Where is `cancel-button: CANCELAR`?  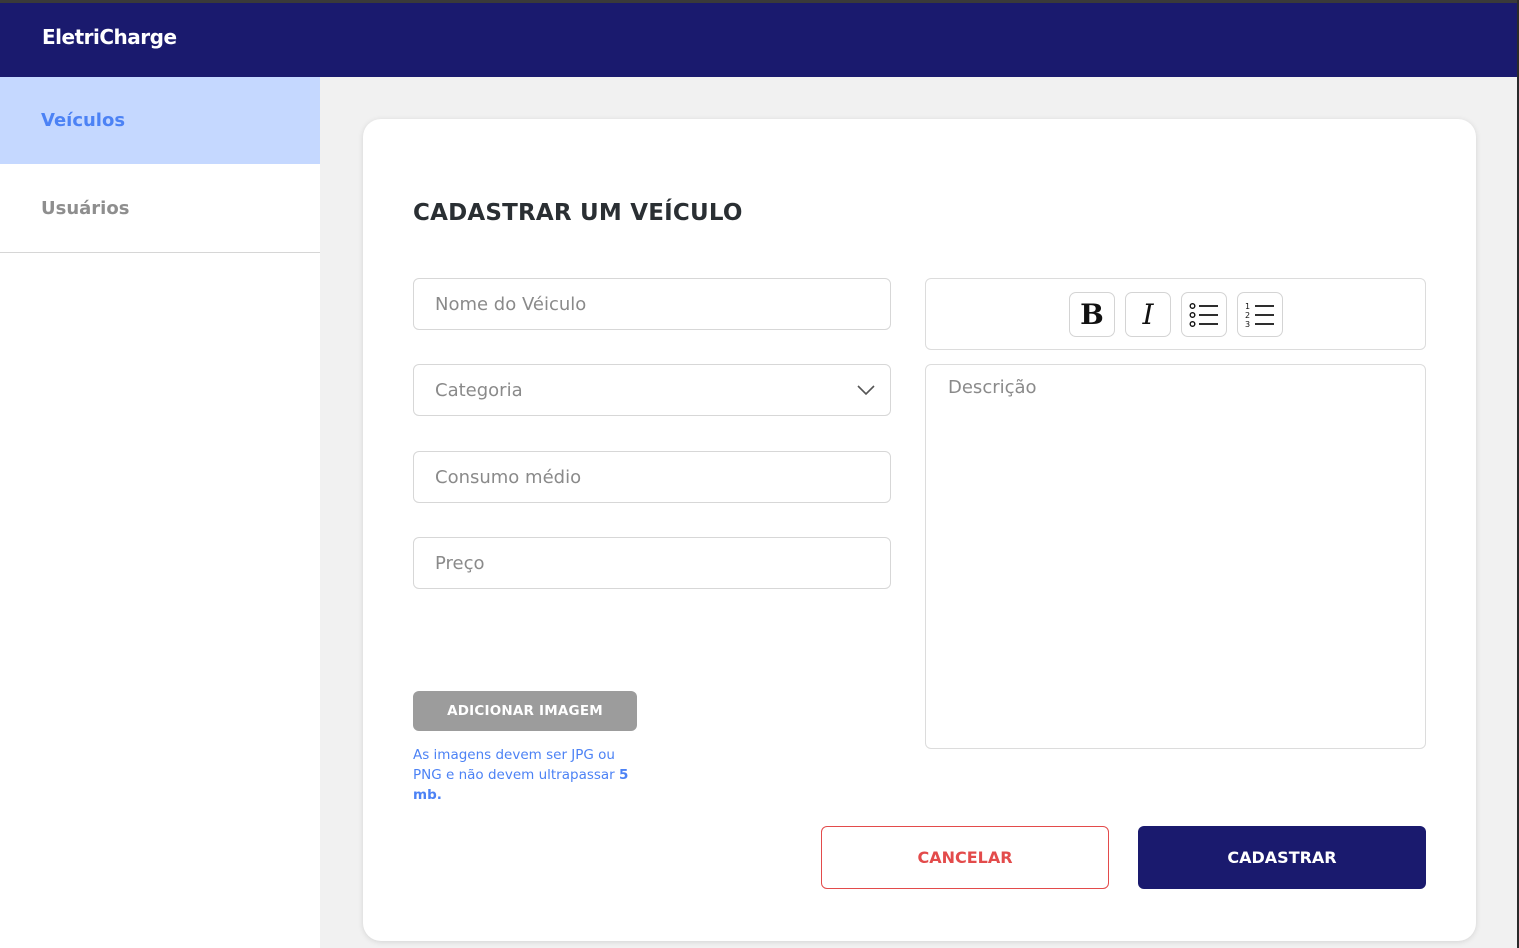
cancel-button: CANCELAR is located at coordinates (965, 857).